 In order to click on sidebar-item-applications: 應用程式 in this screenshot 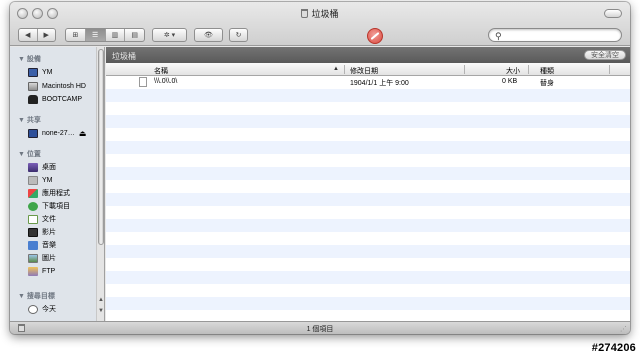, I will do `click(49, 193)`.